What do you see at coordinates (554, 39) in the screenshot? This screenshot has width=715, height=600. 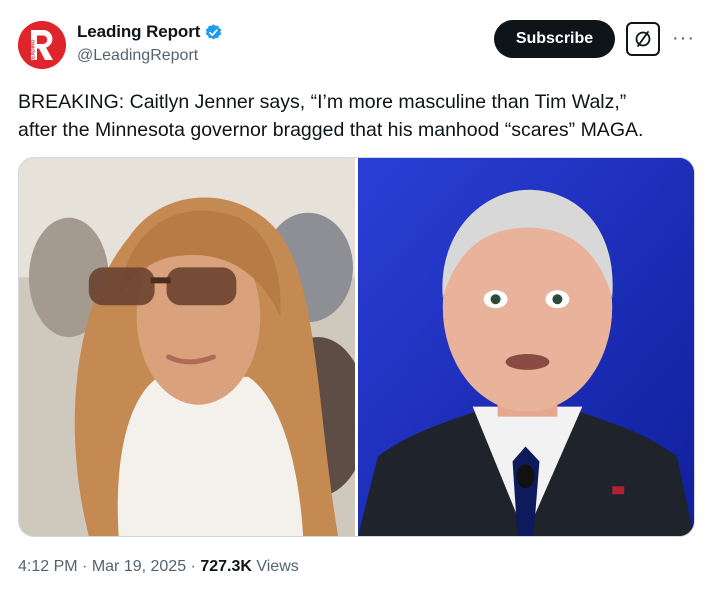 I see `subscribe-button: Subscribe` at bounding box center [554, 39].